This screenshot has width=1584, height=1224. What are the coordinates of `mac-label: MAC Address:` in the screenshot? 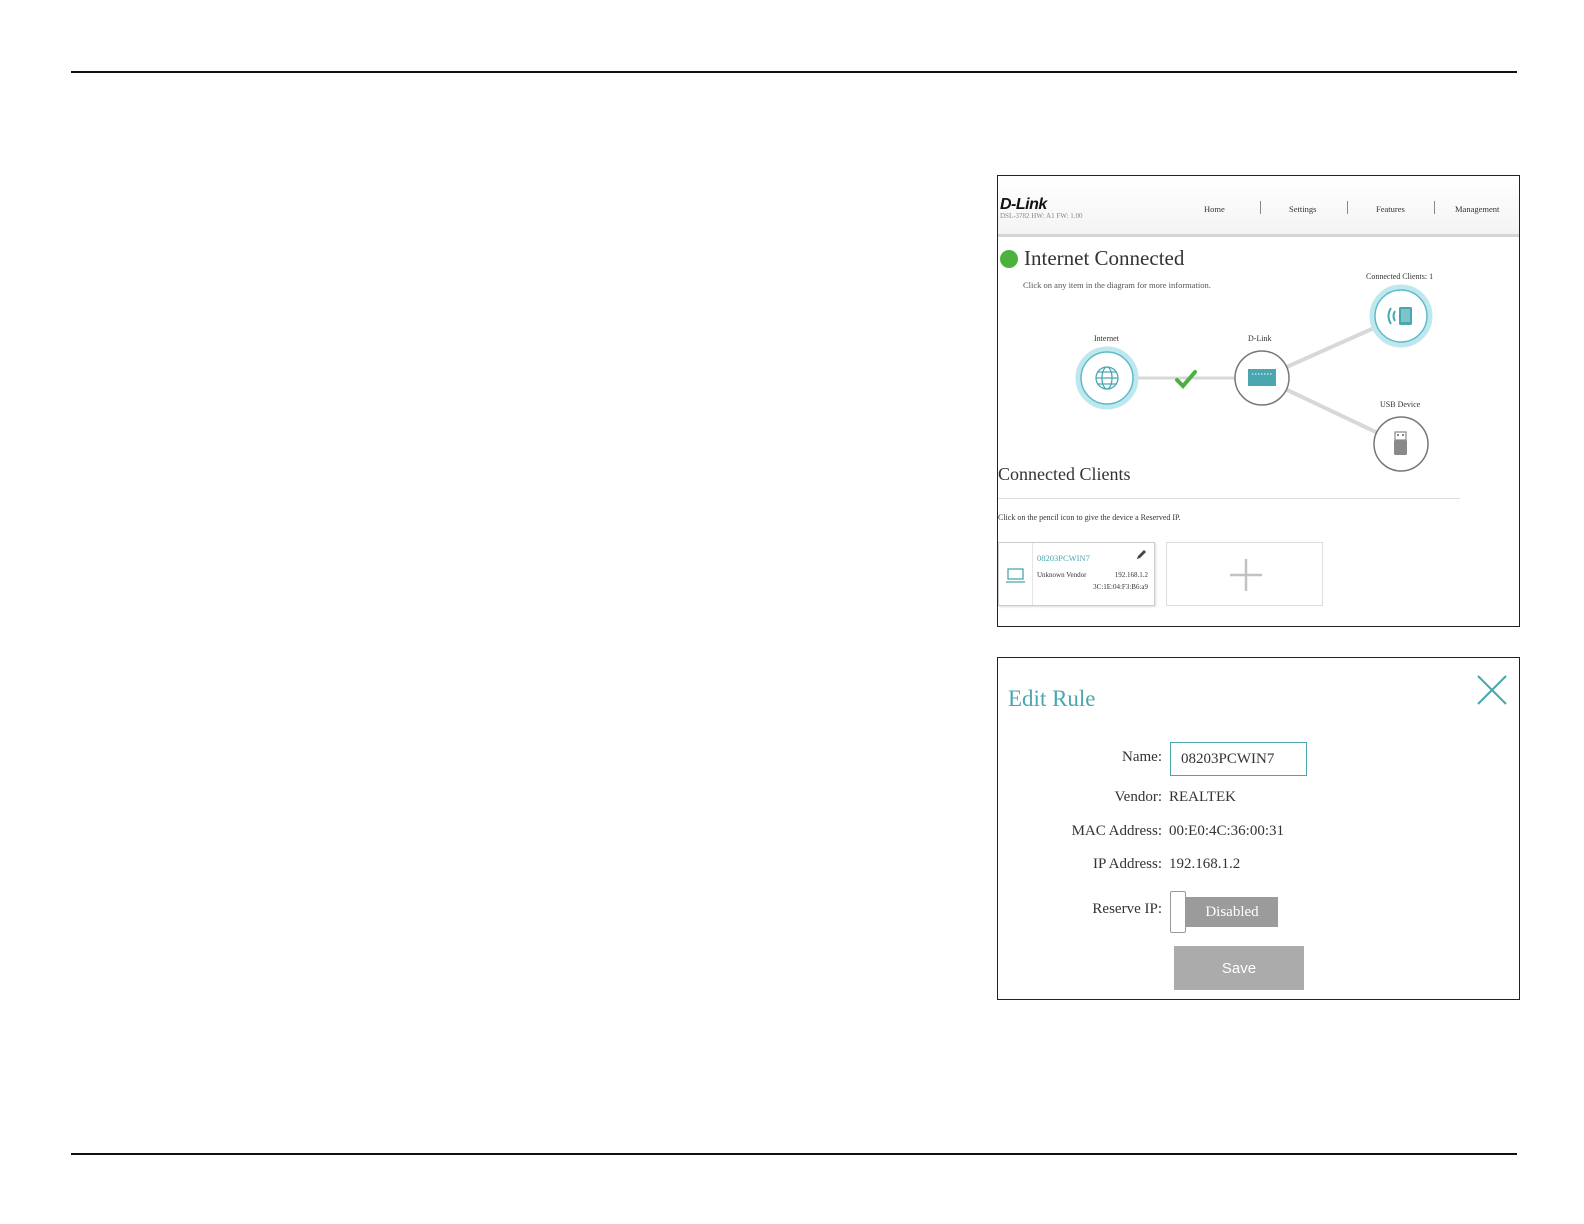 It's located at (1116, 831).